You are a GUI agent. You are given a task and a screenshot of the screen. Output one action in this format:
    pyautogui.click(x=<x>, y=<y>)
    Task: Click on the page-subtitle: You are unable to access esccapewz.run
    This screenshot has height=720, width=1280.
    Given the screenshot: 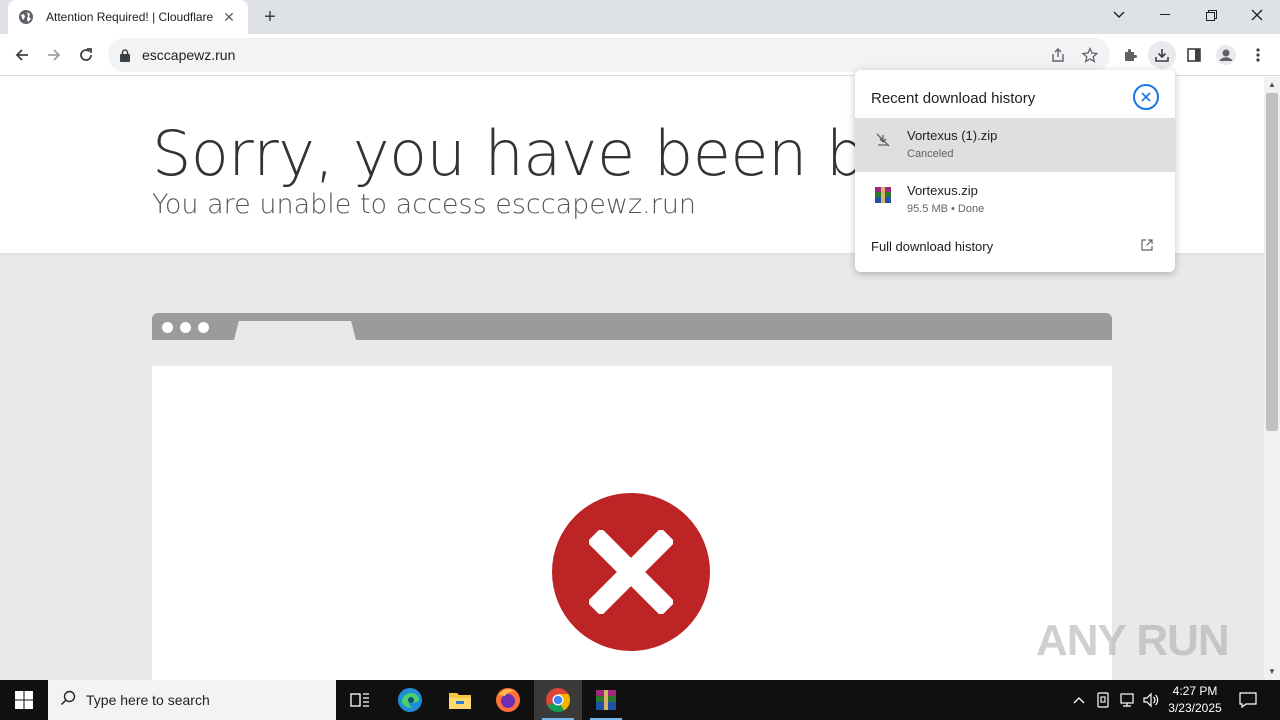 What is the action you would take?
    pyautogui.click(x=424, y=204)
    